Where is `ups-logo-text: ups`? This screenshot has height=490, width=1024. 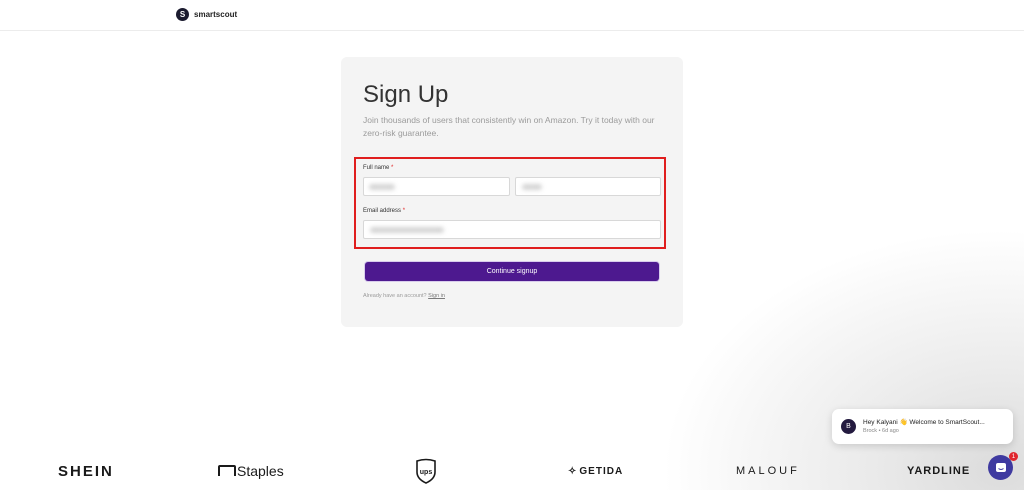 ups-logo-text: ups is located at coordinates (426, 472).